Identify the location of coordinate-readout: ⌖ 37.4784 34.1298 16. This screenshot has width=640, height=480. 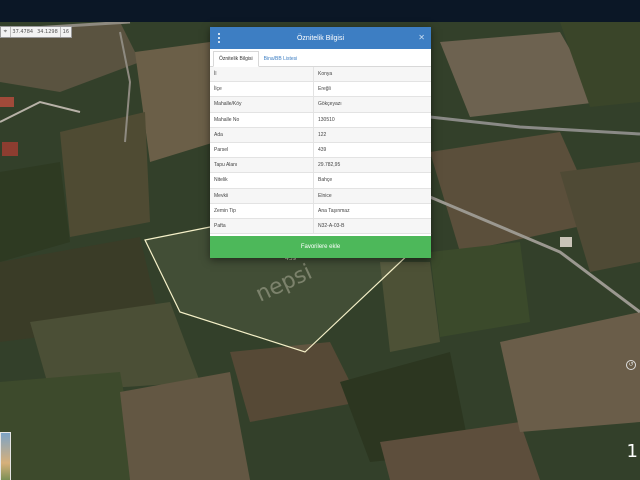
(36, 32).